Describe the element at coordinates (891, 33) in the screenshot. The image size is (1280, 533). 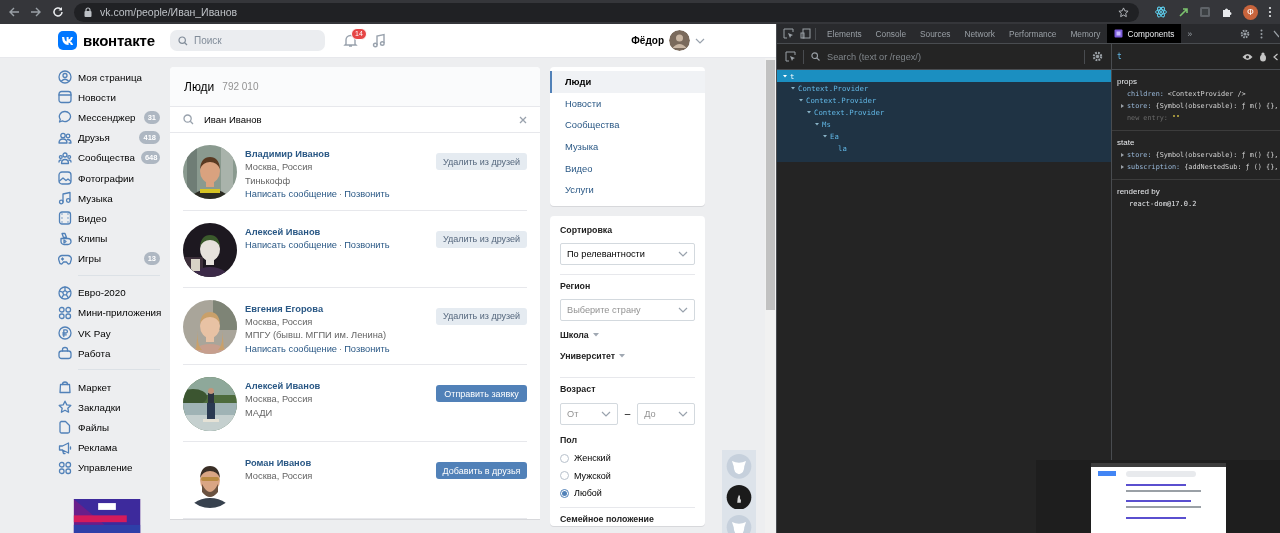
I see `tab: Console` at that location.